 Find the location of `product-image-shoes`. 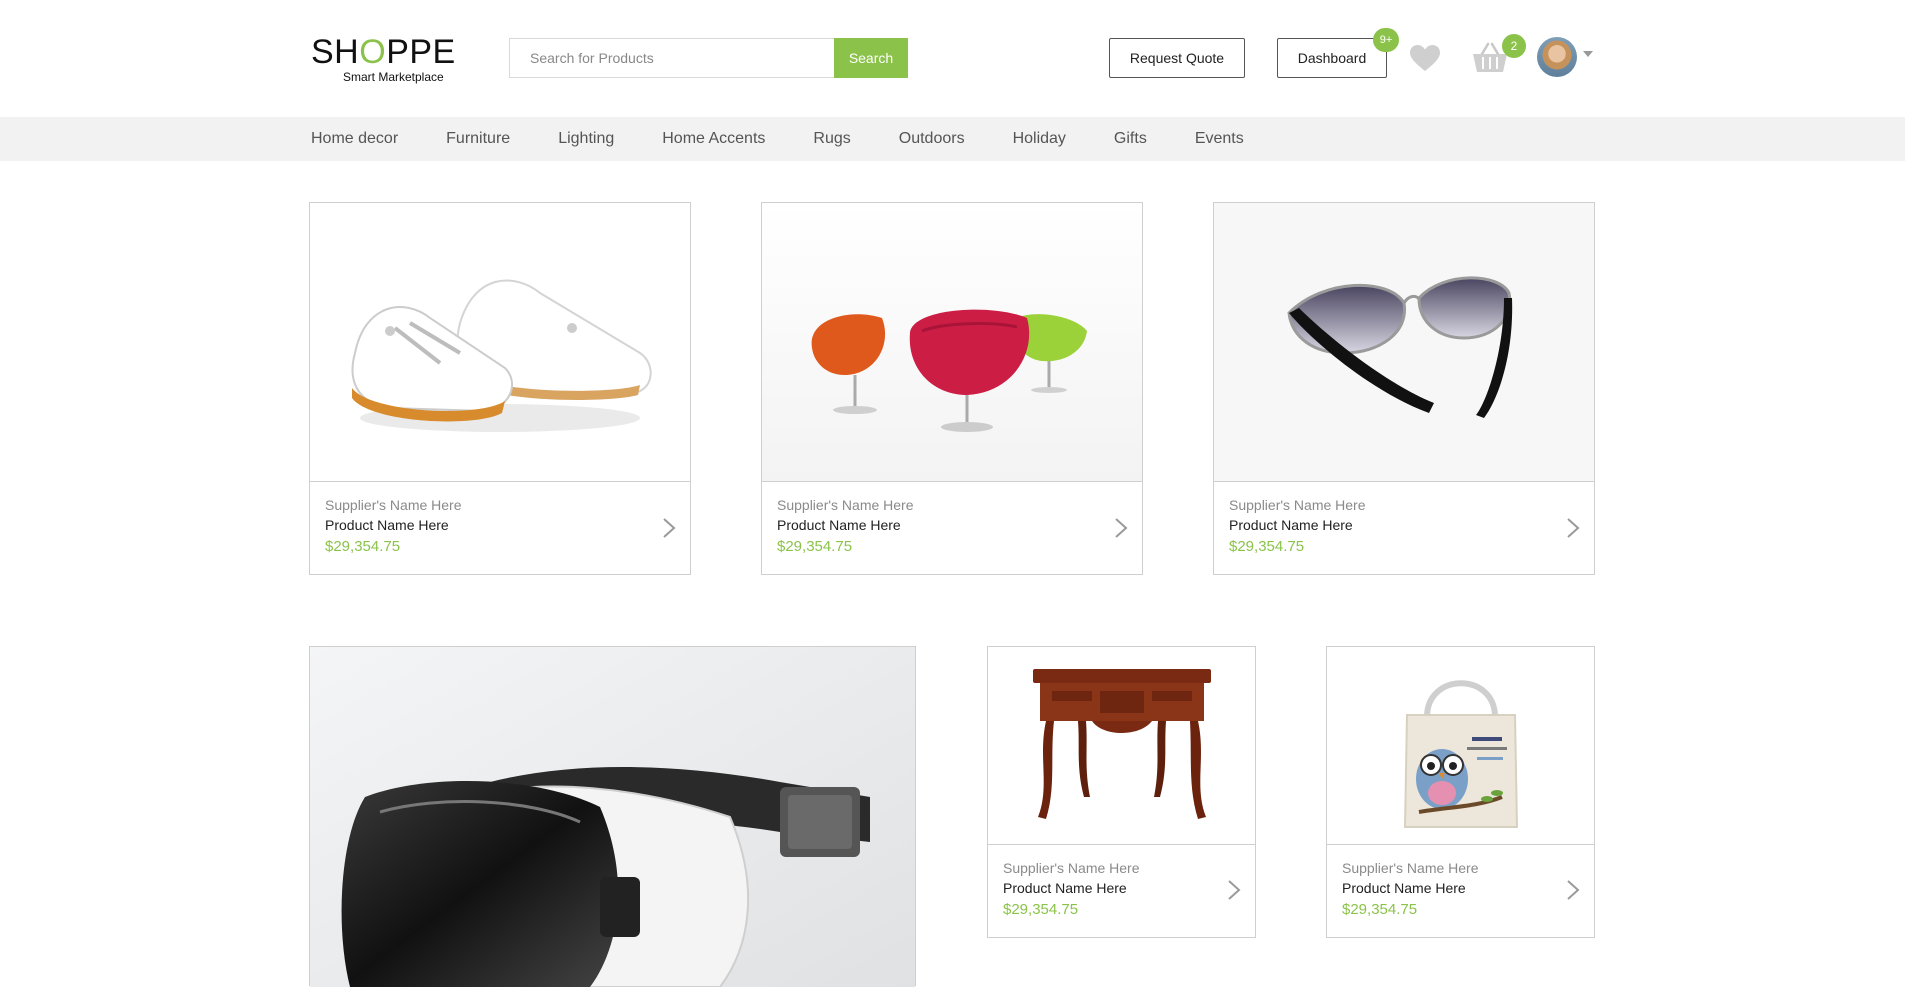

product-image-shoes is located at coordinates (500, 342).